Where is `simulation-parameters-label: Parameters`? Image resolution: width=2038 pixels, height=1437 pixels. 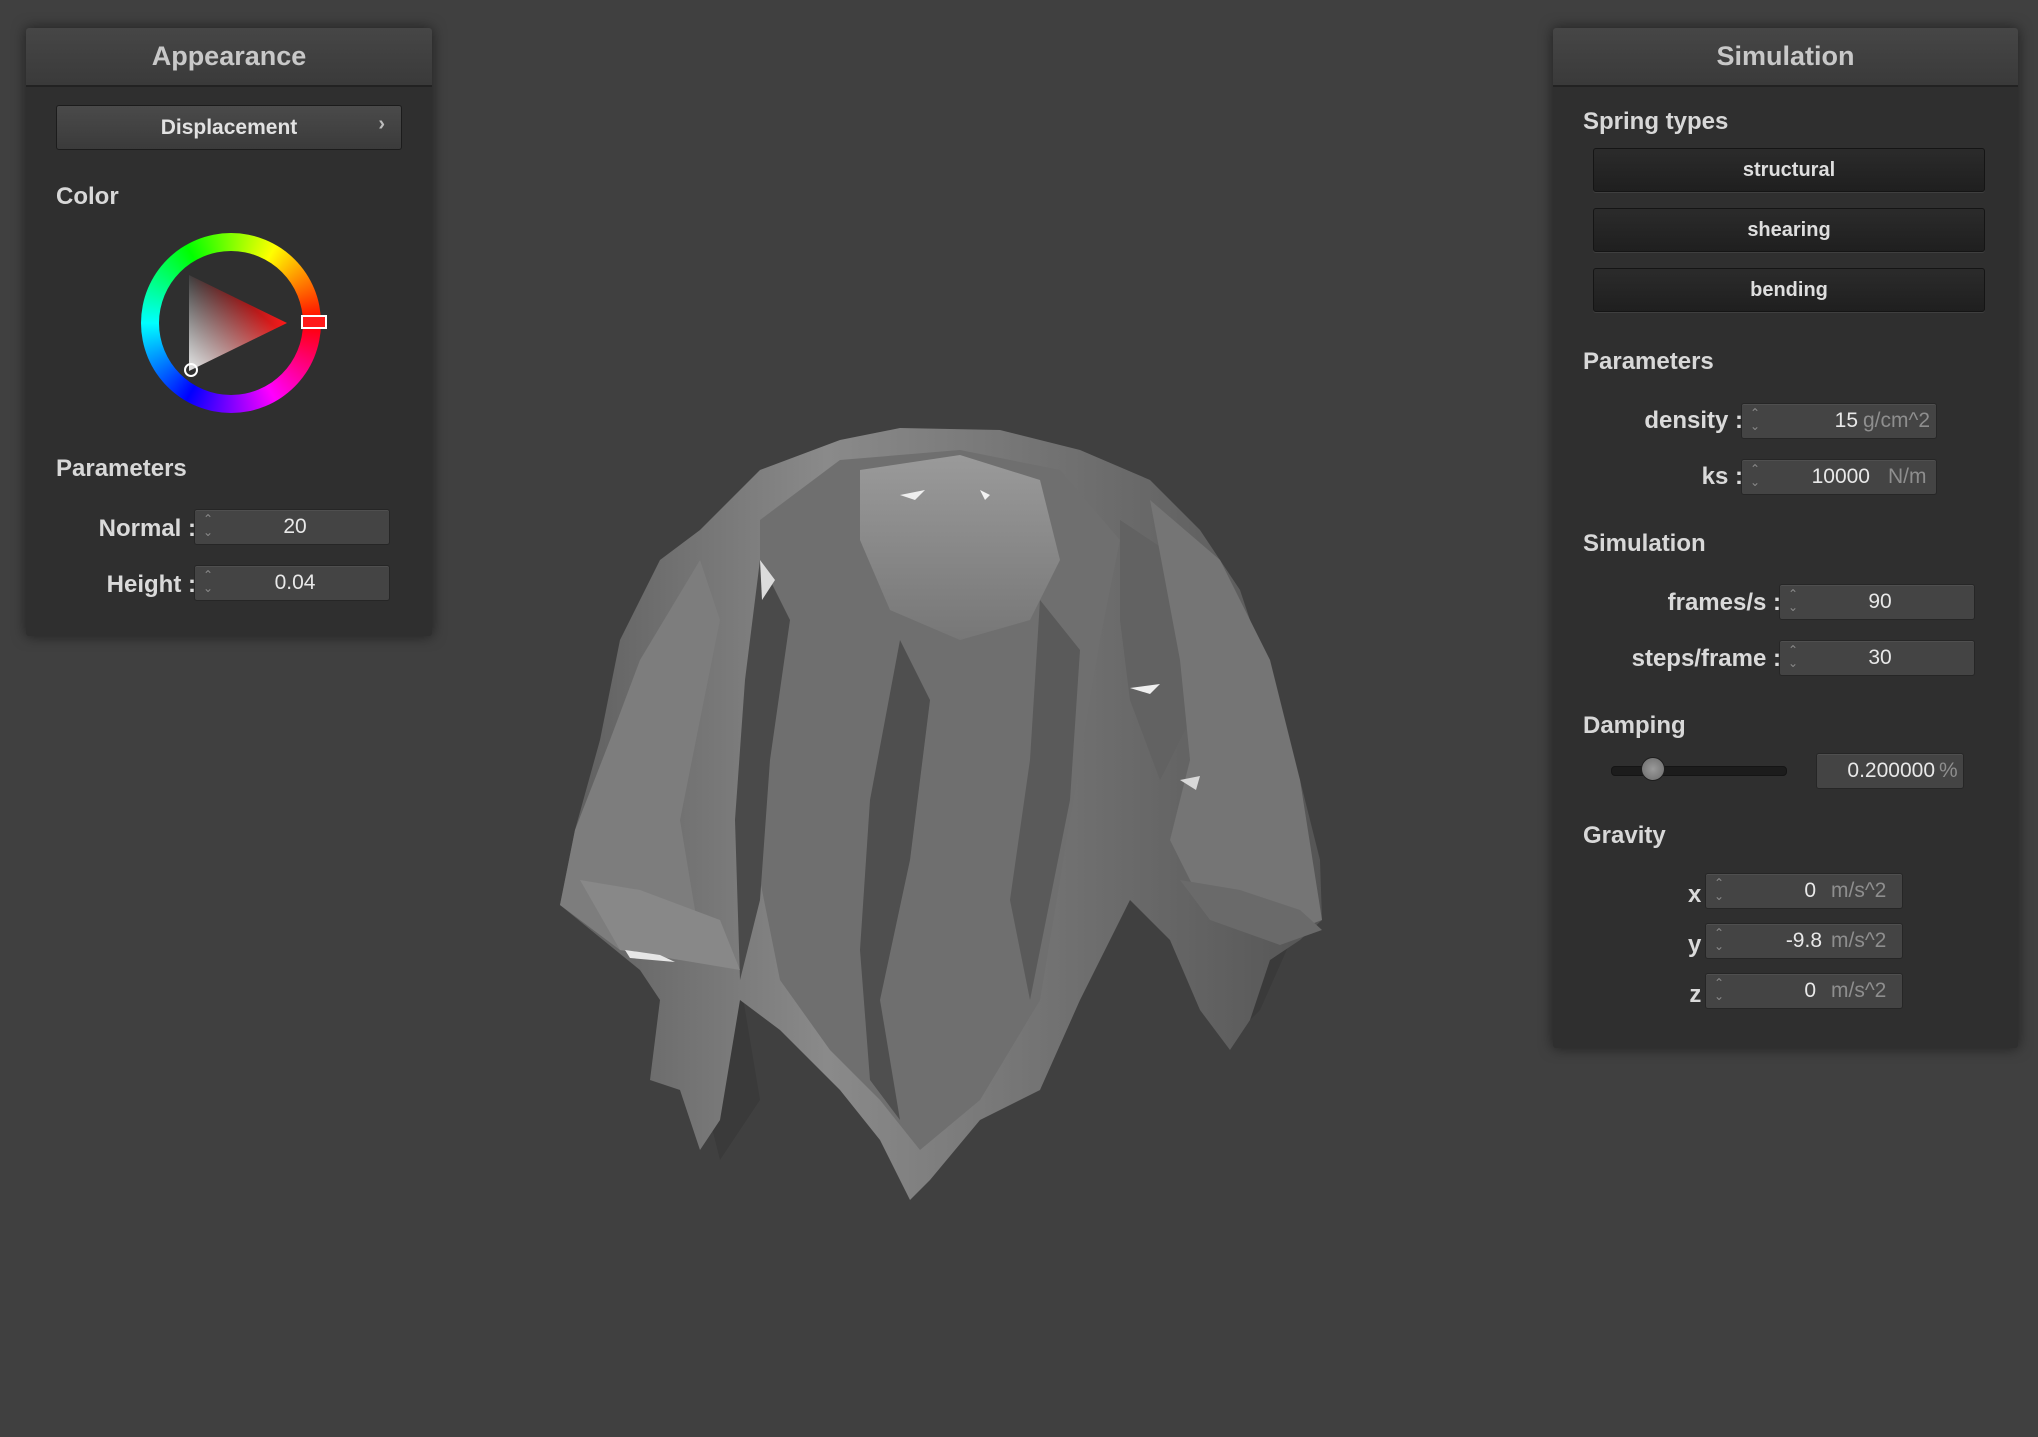
simulation-parameters-label: Parameters is located at coordinates (1648, 361).